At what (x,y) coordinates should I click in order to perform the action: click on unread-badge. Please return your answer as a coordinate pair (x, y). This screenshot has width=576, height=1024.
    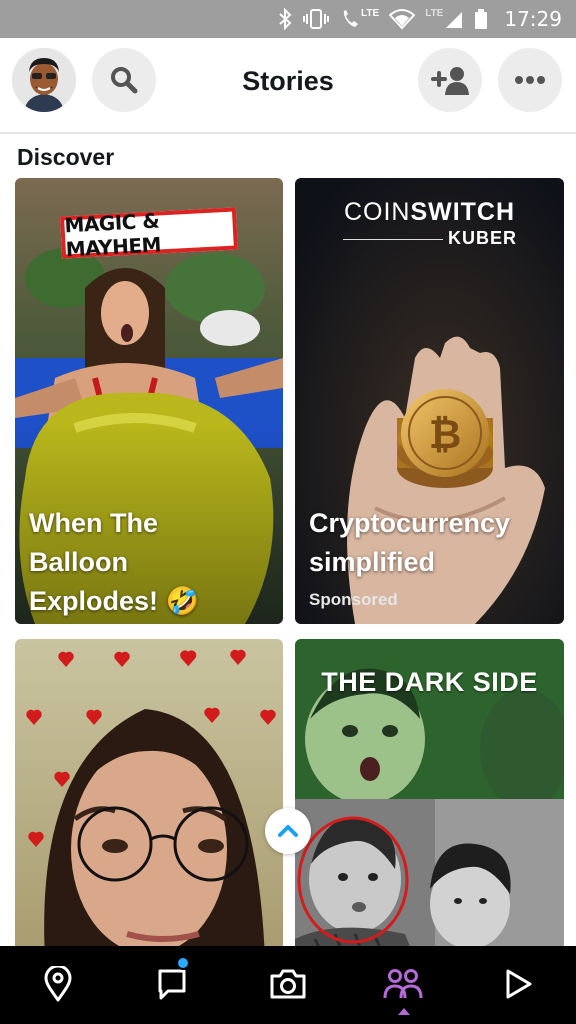
    Looking at the image, I should click on (183, 963).